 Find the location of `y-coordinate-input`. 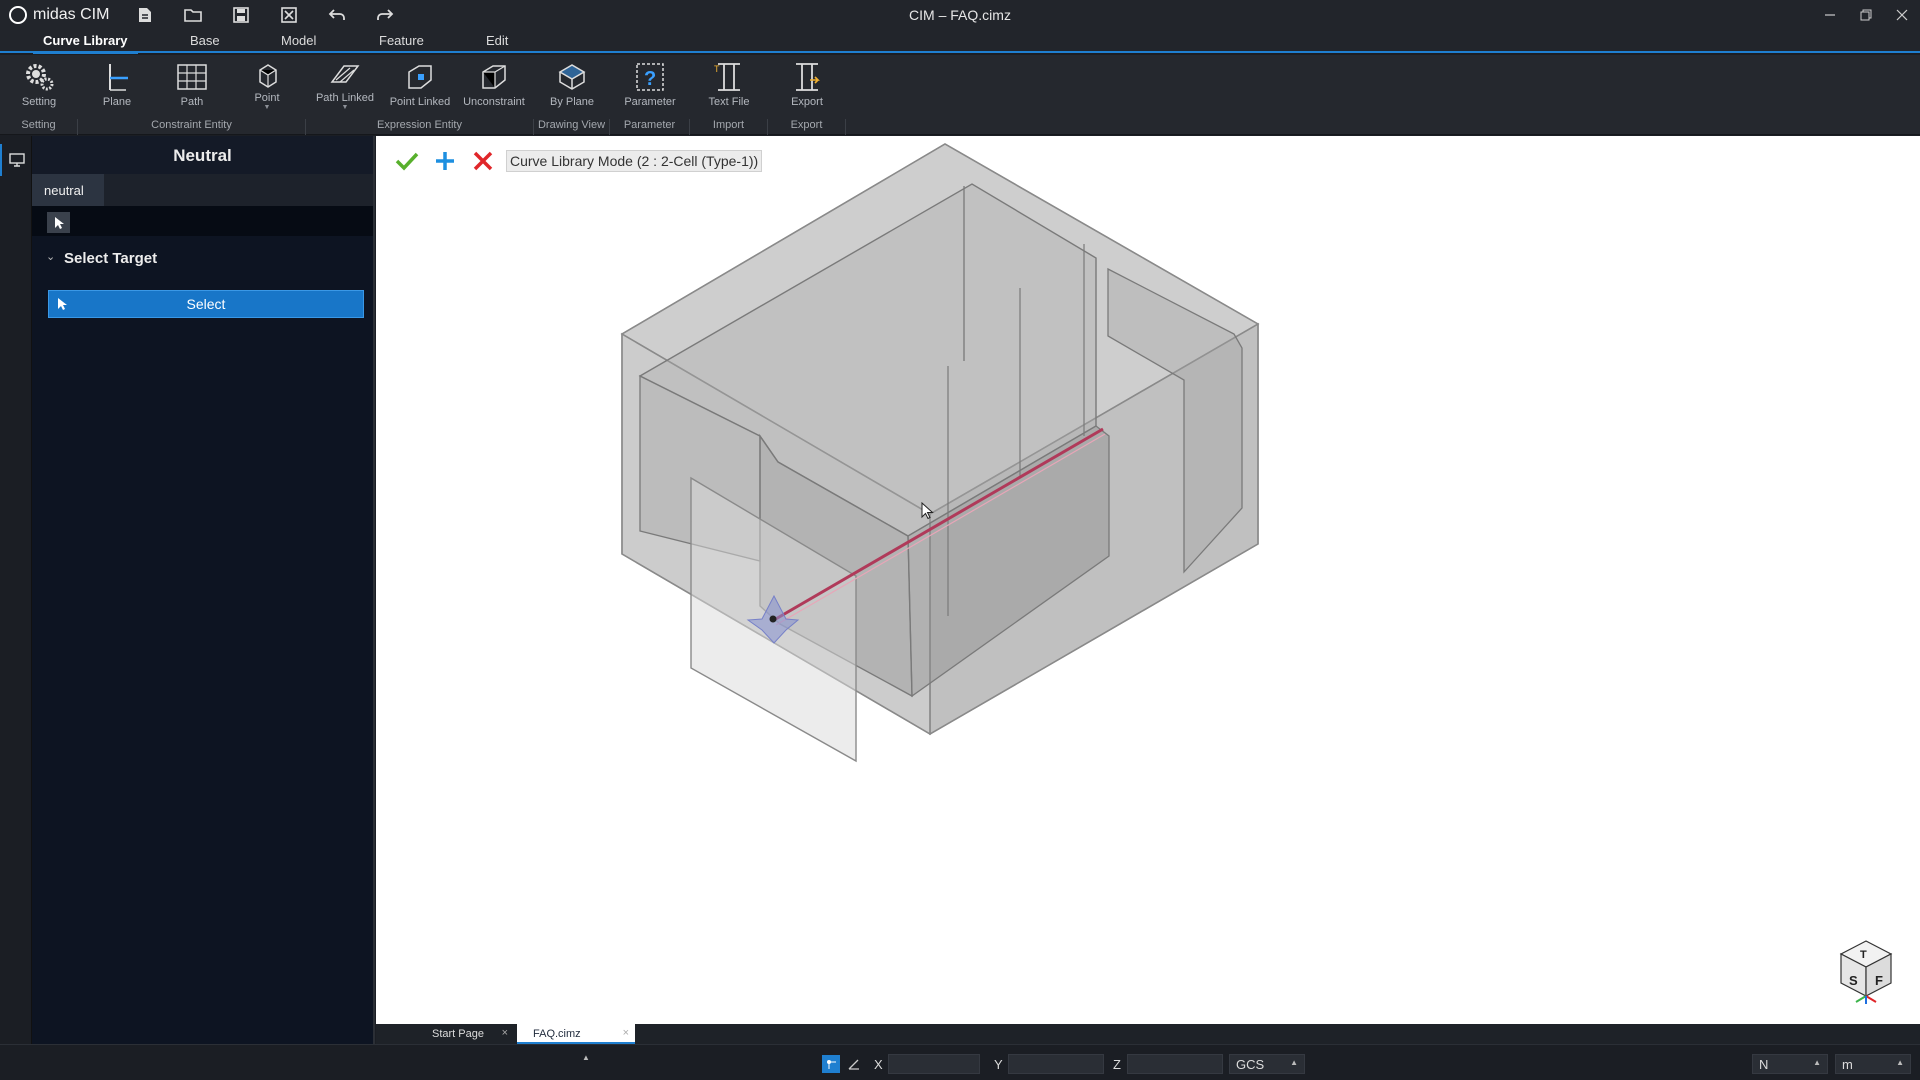

y-coordinate-input is located at coordinates (1056, 1064).